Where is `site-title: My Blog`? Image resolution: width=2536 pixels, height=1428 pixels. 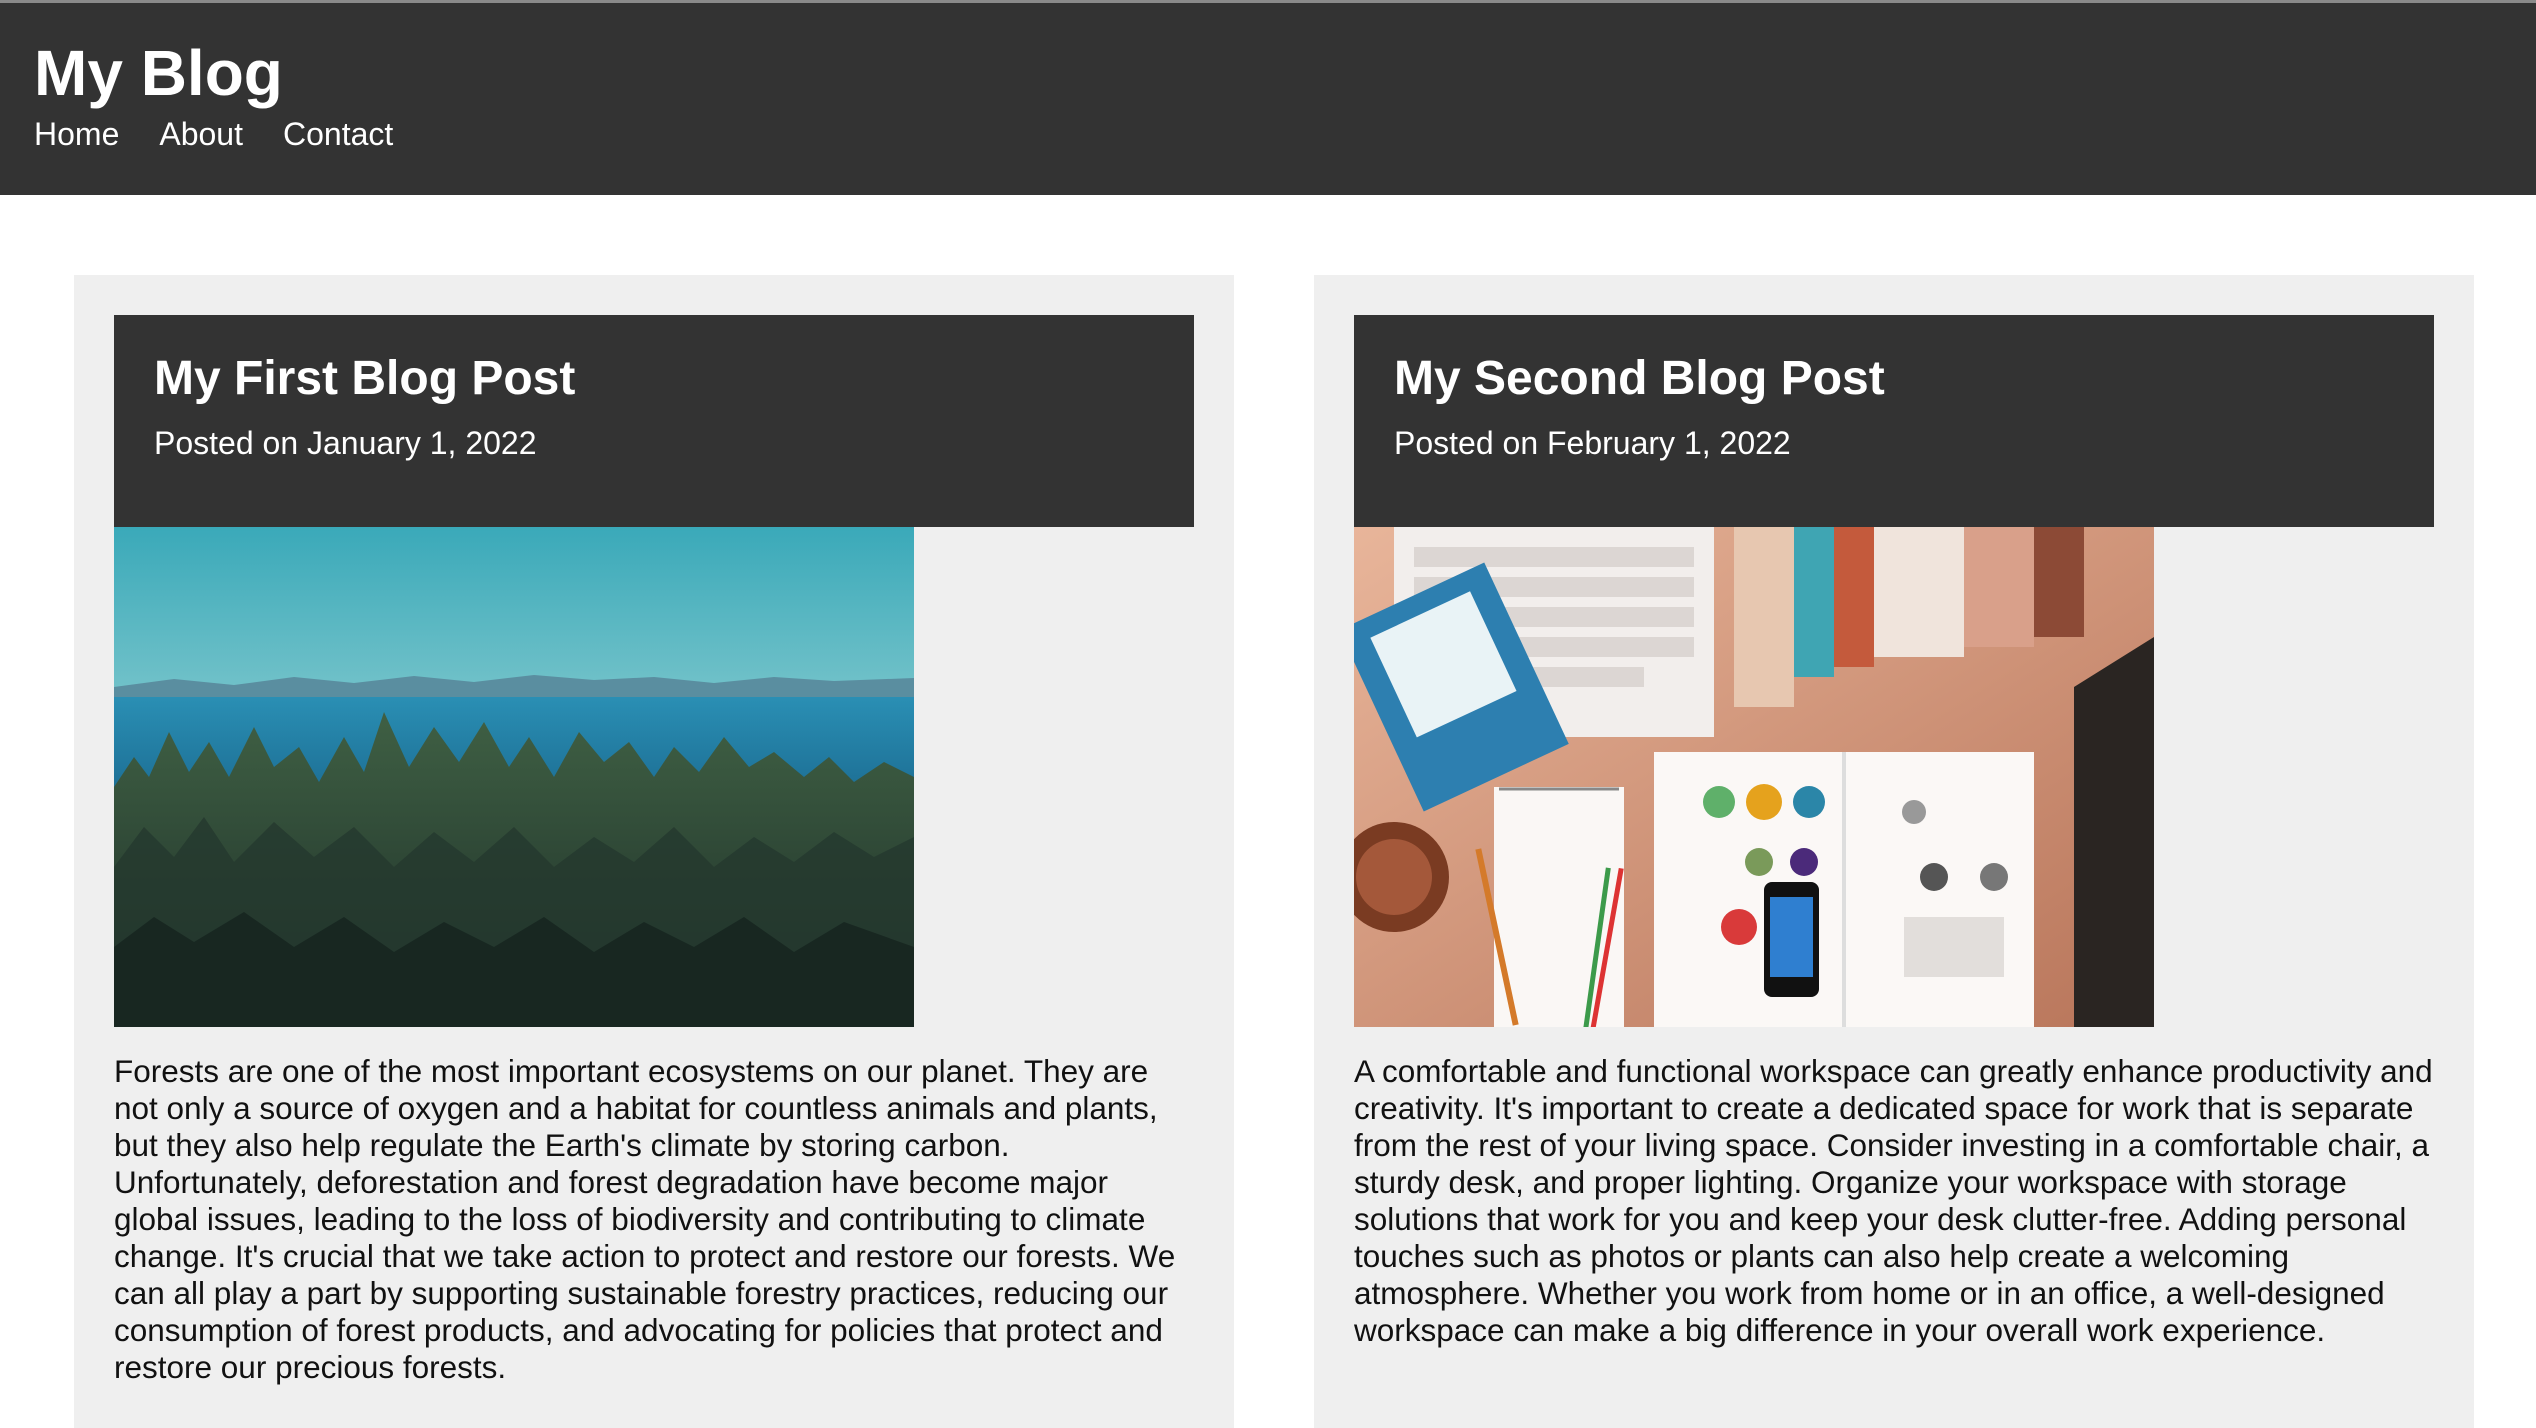
site-title: My Blog is located at coordinates (158, 73).